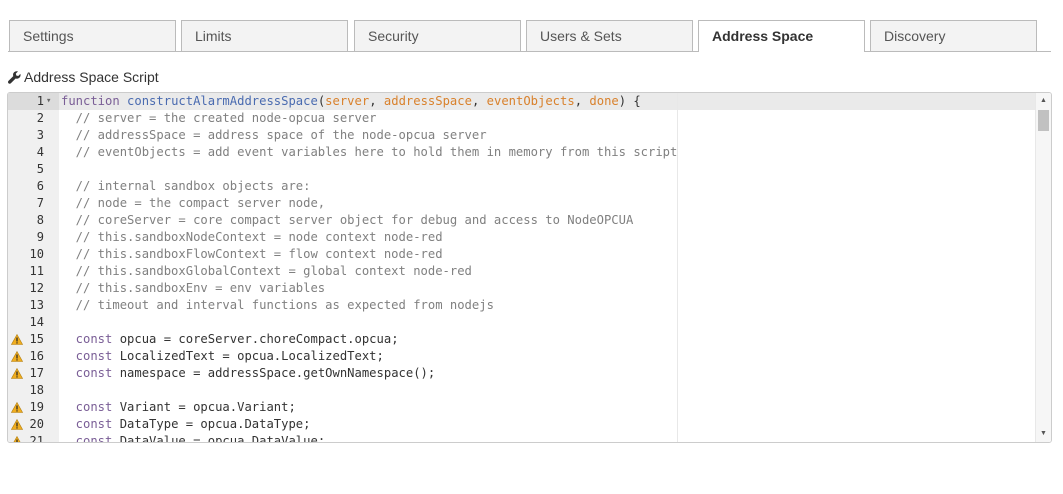 Image resolution: width=1063 pixels, height=494 pixels. Describe the element at coordinates (40, 152) in the screenshot. I see `line-number: 4` at that location.